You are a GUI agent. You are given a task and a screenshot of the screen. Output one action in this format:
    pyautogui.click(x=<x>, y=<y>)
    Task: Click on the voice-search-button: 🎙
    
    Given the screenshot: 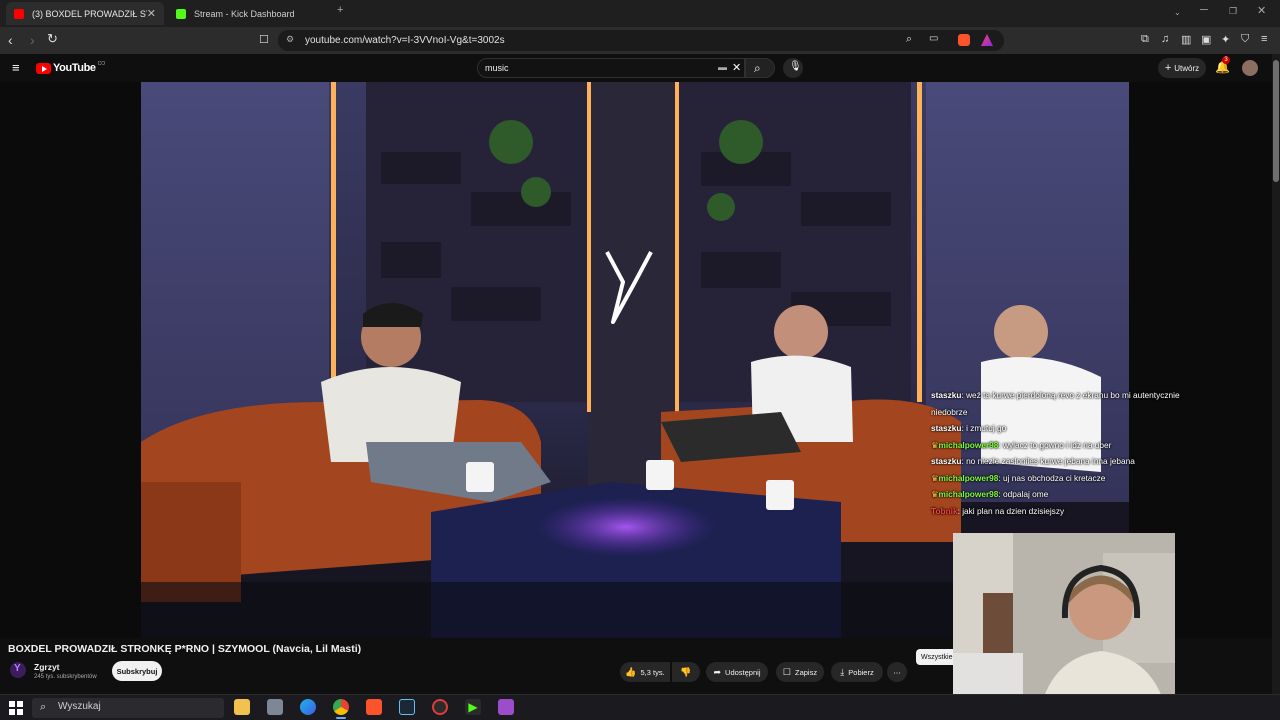 What is the action you would take?
    pyautogui.click(x=793, y=68)
    